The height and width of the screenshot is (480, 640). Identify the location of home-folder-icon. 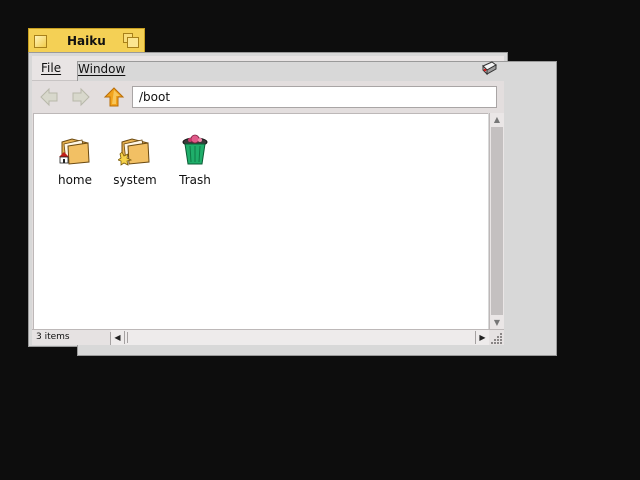
(74, 151).